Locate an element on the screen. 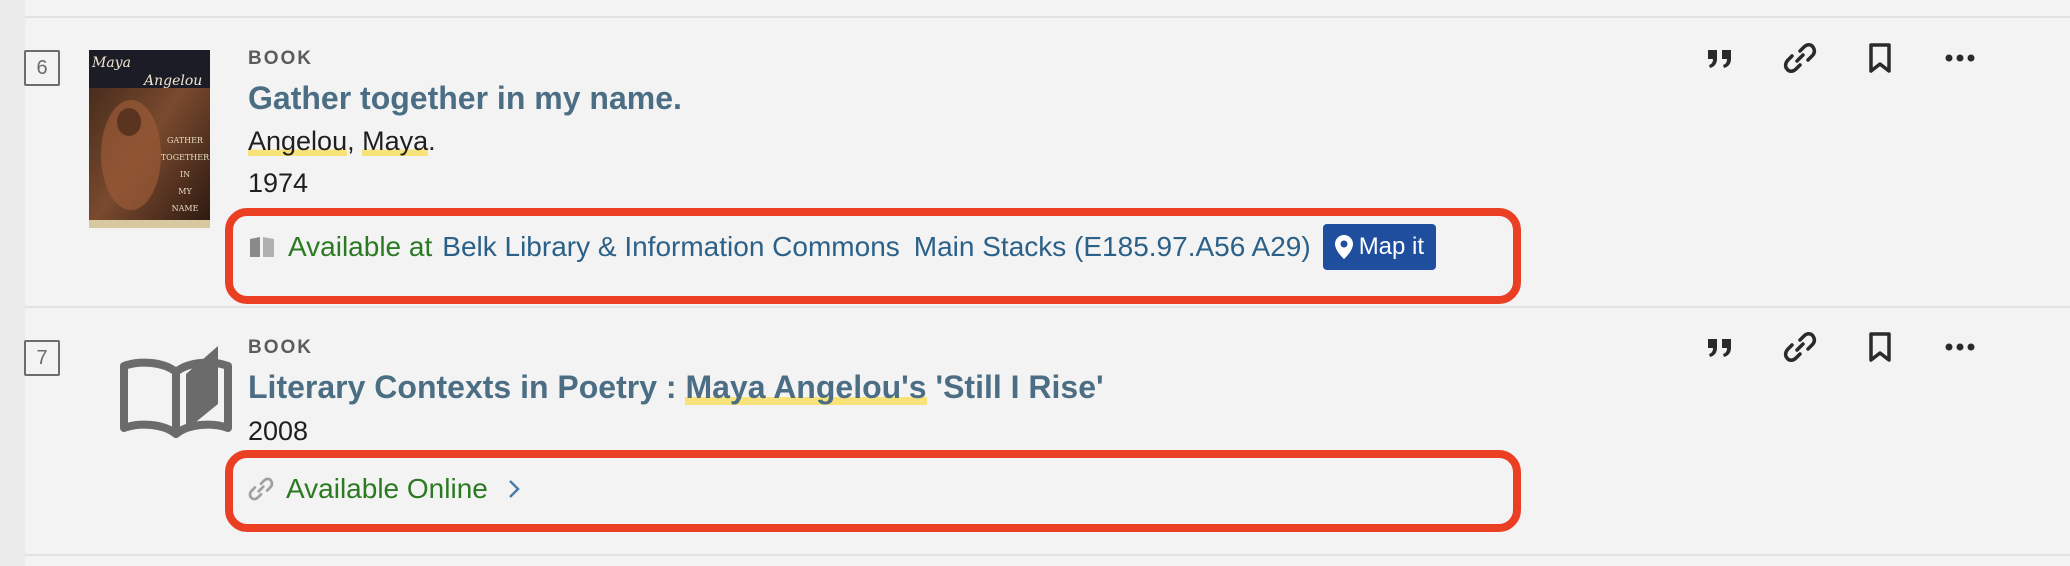 Image resolution: width=2070 pixels, height=566 pixels. availability-status: Available at is located at coordinates (360, 246).